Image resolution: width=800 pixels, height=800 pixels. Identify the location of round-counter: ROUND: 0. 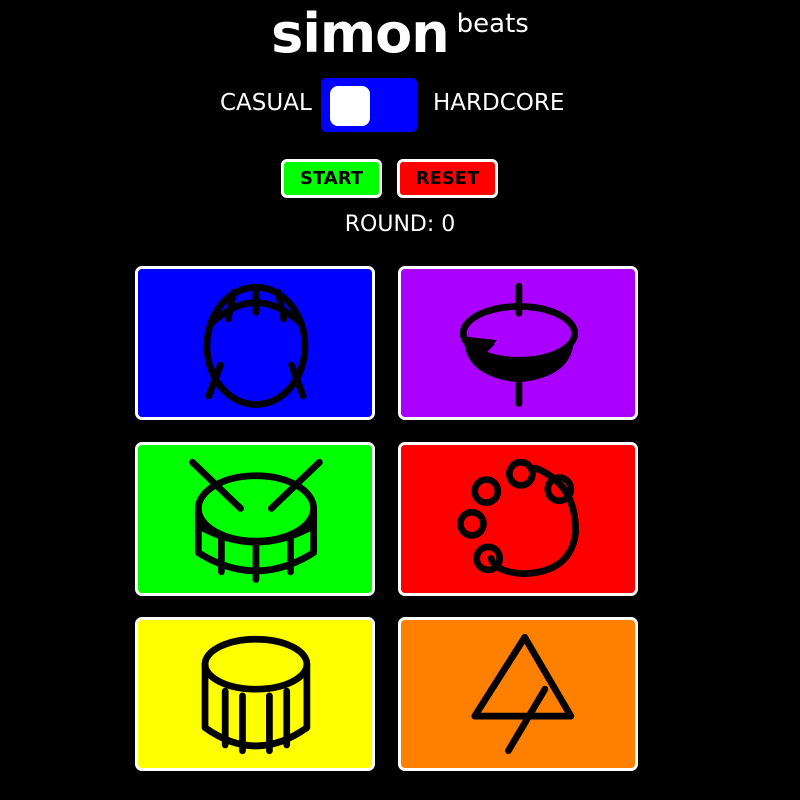
(400, 224).